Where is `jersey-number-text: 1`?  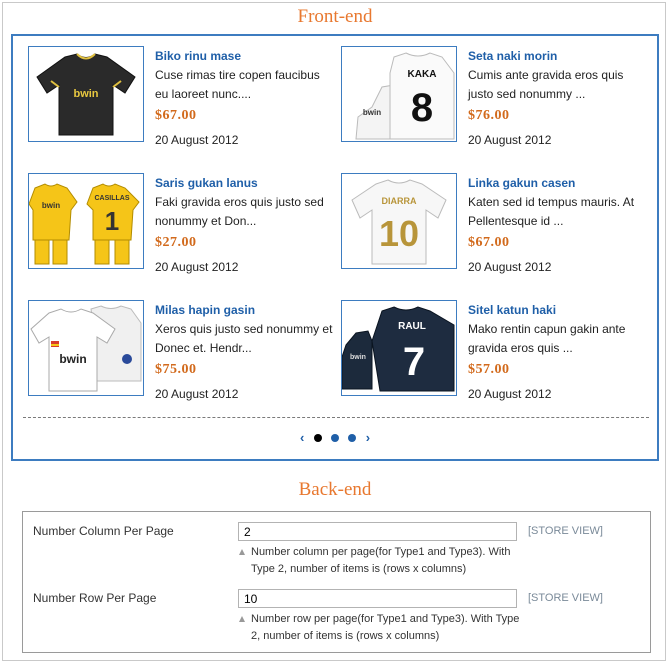 jersey-number-text: 1 is located at coordinates (112, 221).